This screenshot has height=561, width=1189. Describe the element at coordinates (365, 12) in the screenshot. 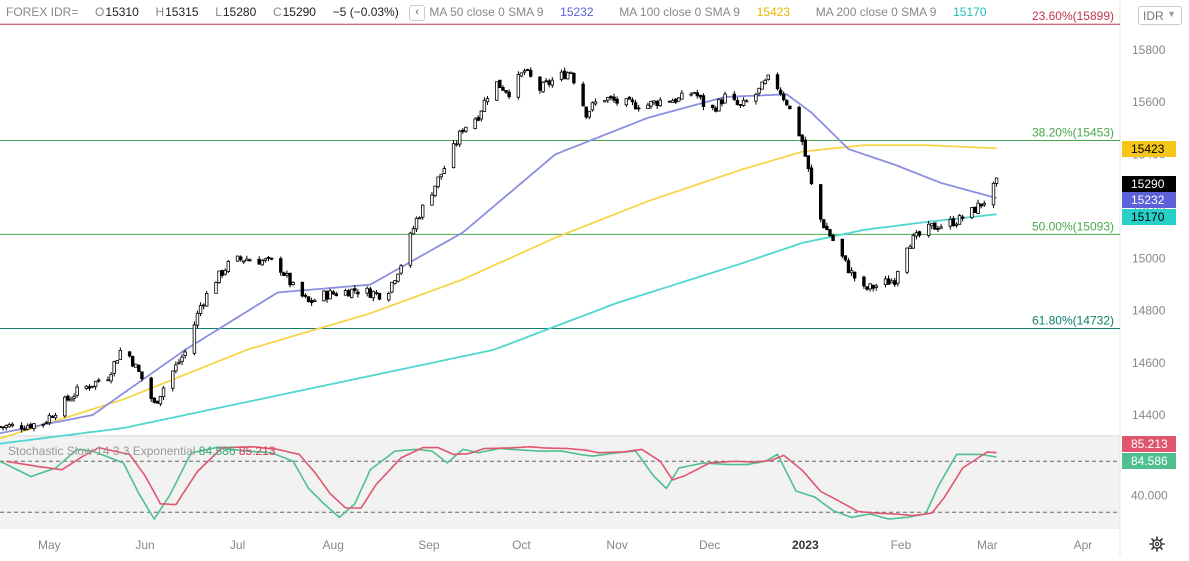

I see `change-value: −5 (−0.03%)` at that location.